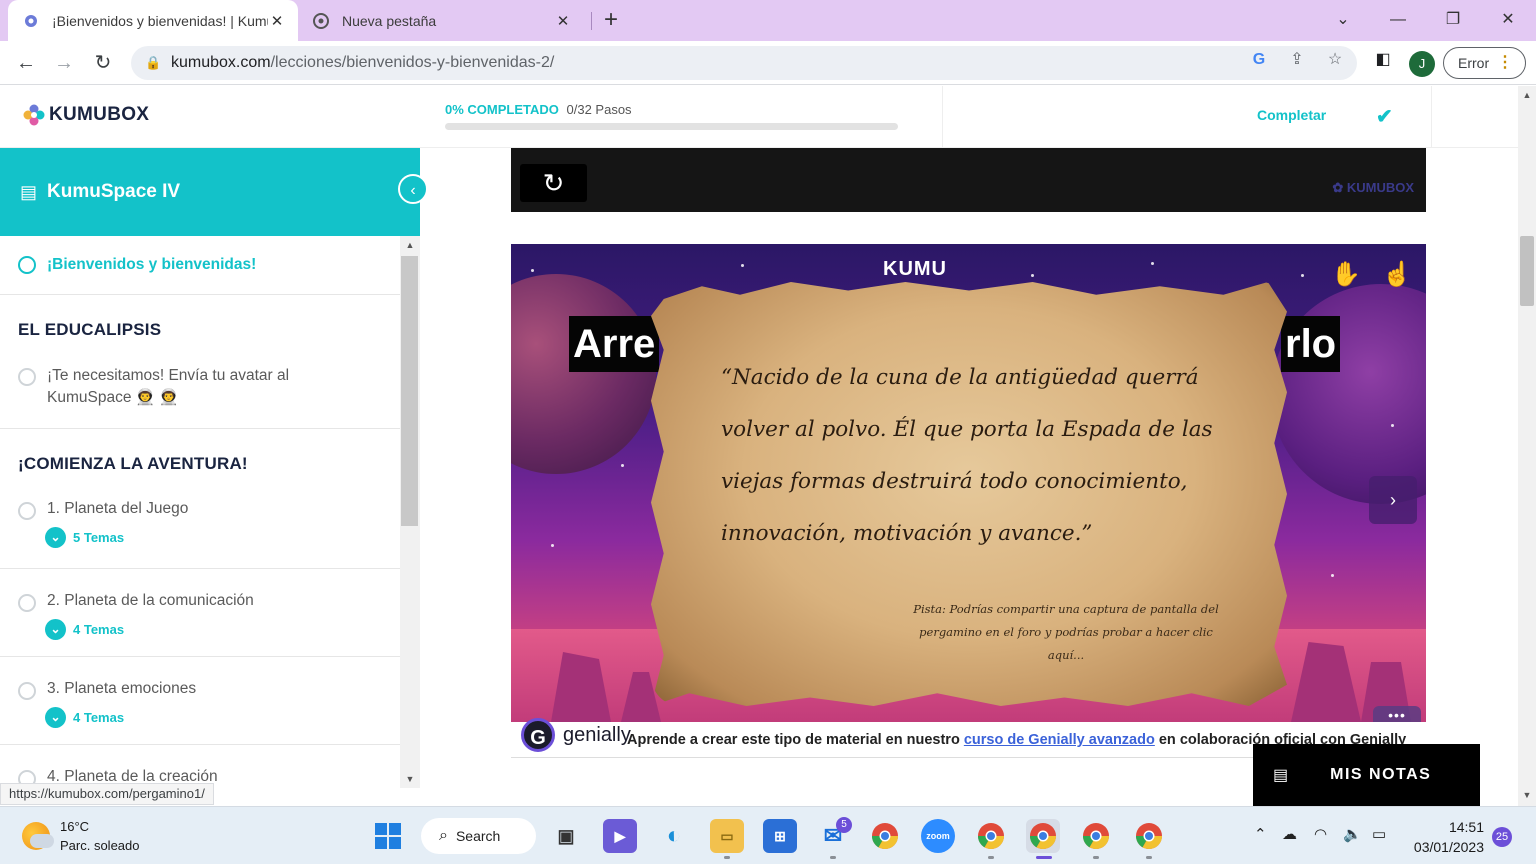  What do you see at coordinates (620, 836) in the screenshot?
I see `teams-chat-icon: ▶` at bounding box center [620, 836].